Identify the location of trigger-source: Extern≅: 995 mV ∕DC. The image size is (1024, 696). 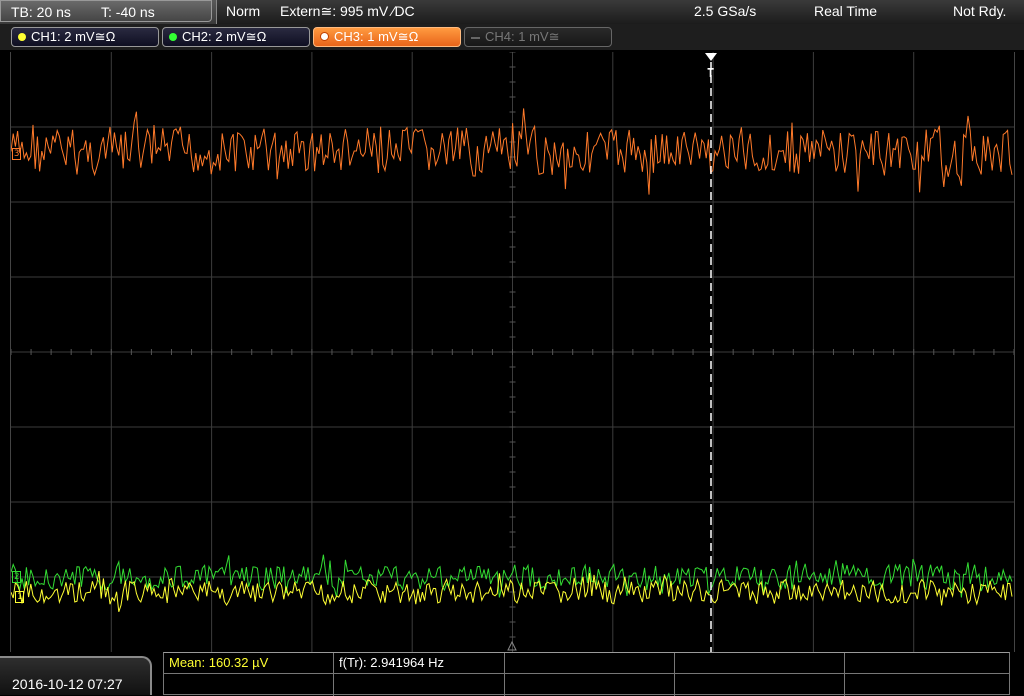
(347, 11).